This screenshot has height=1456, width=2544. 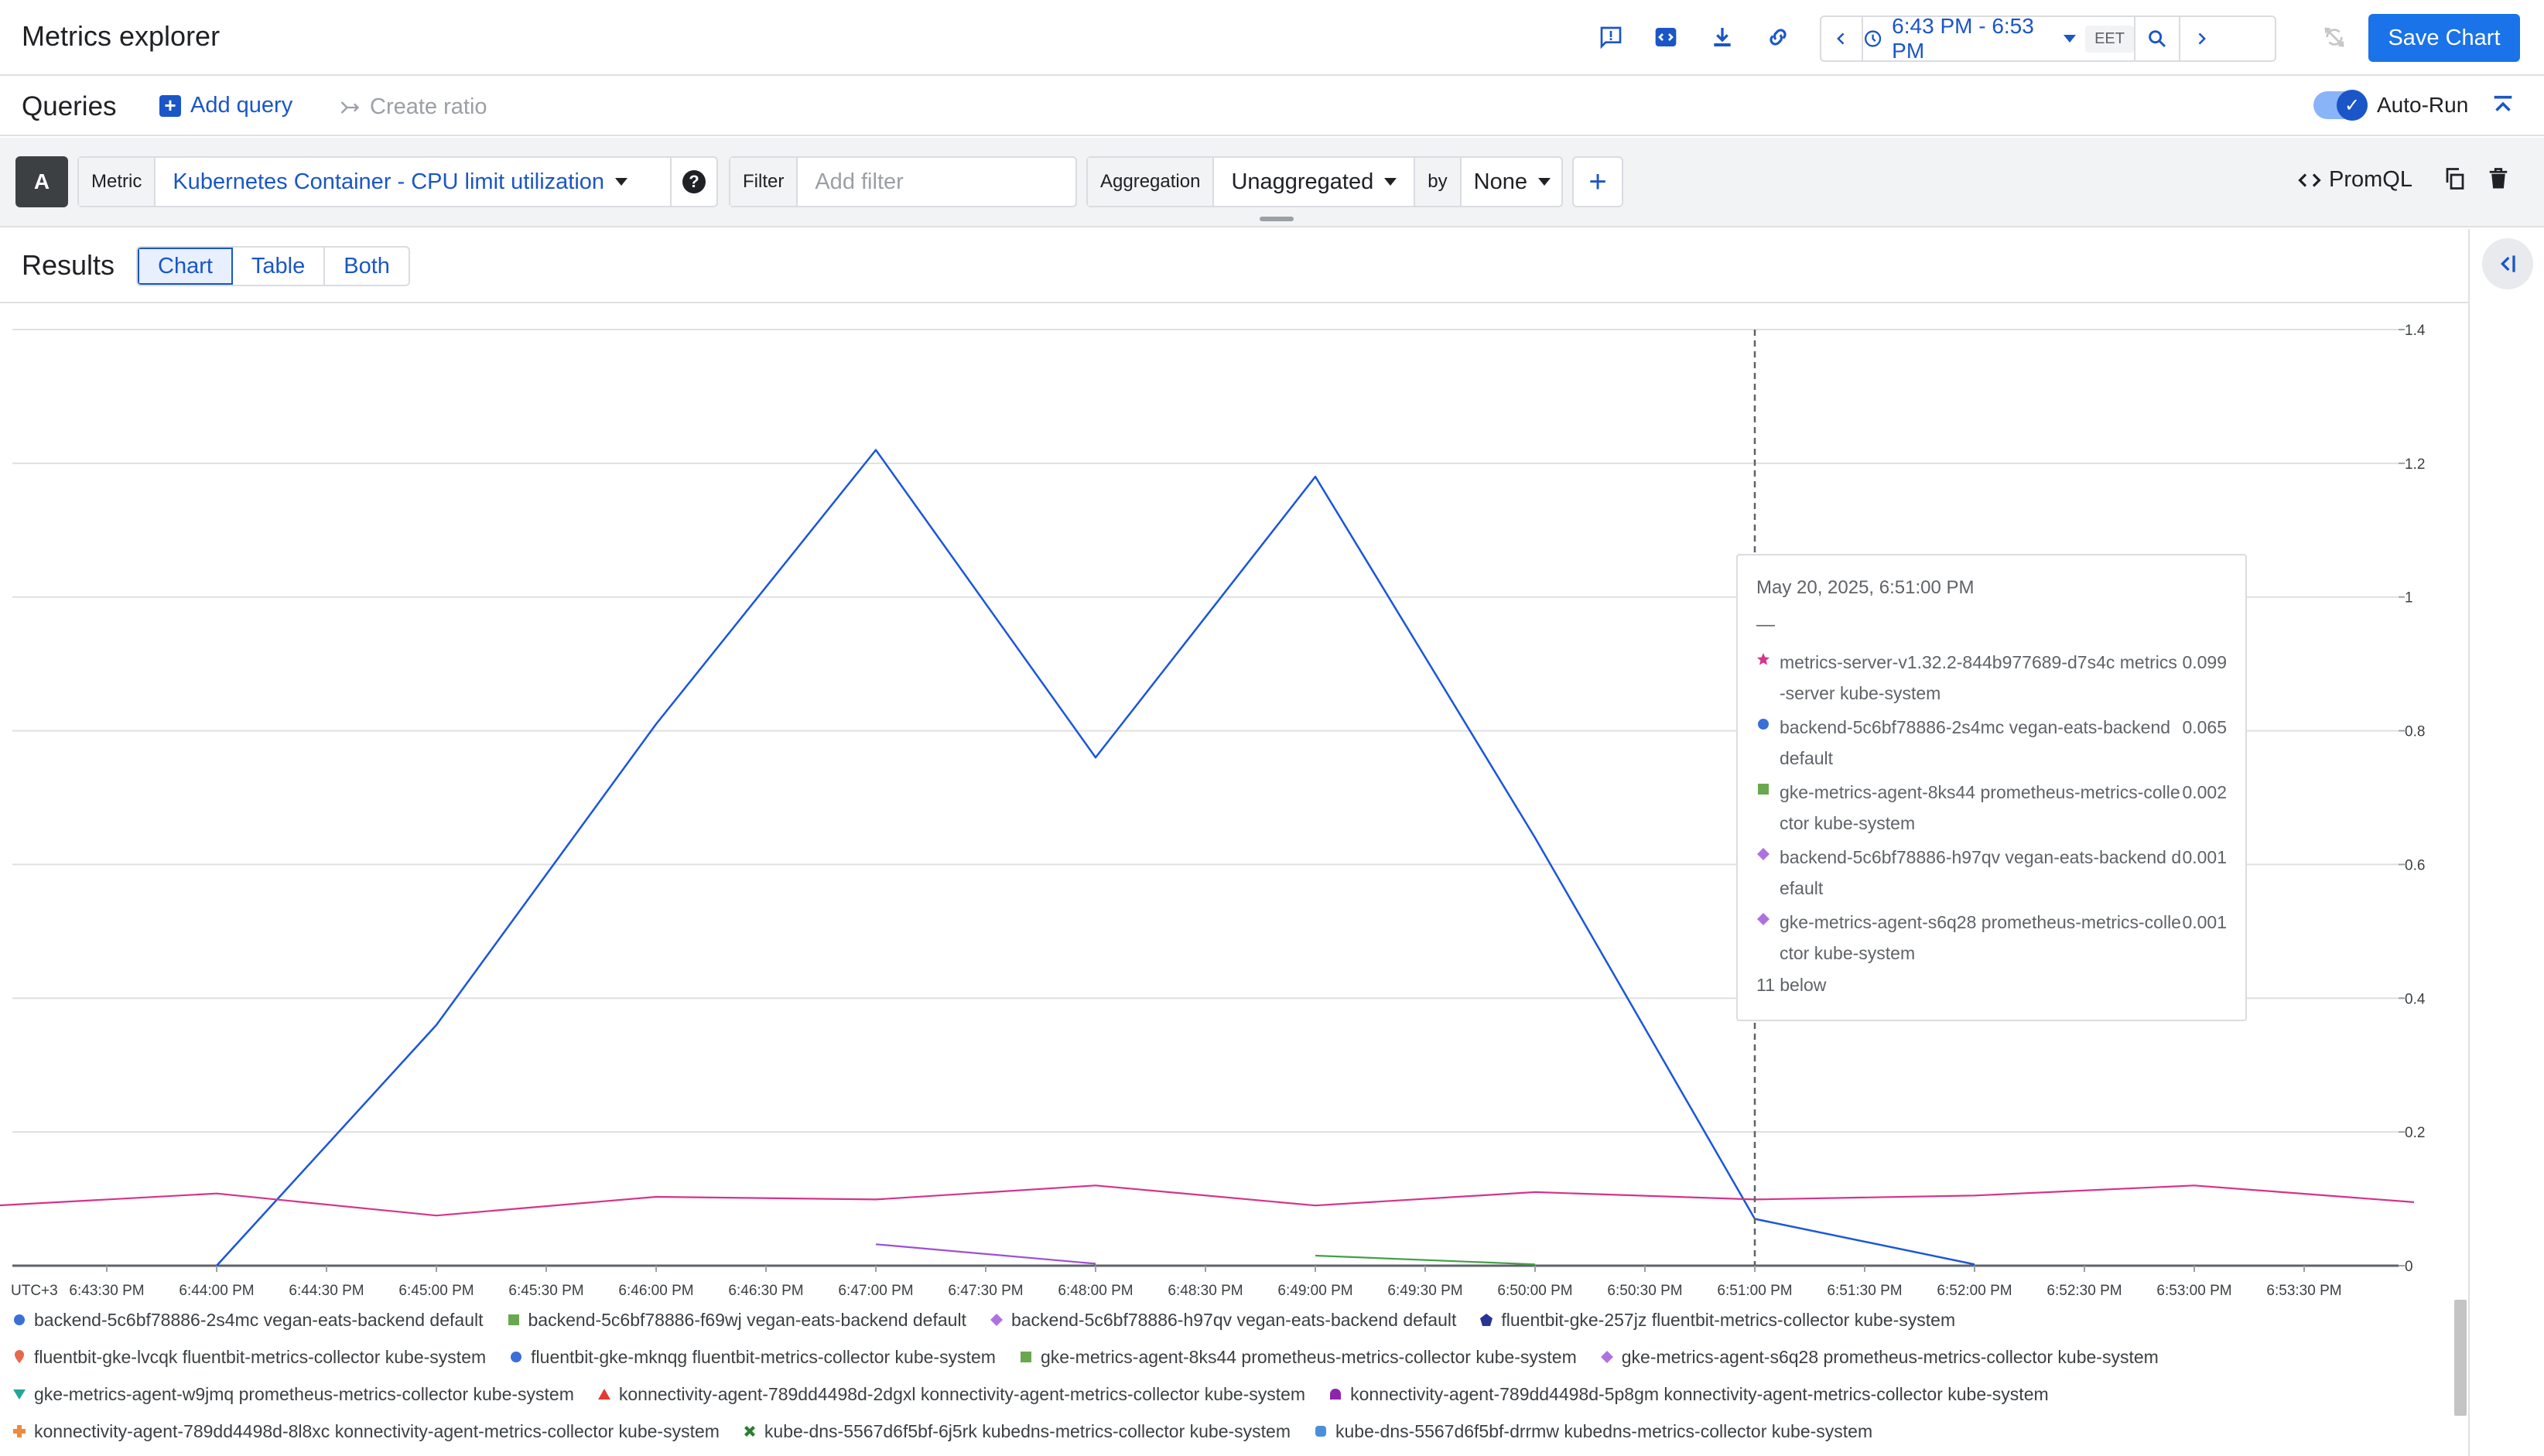 I want to click on collapse-up-icon, so click(x=2503, y=108).